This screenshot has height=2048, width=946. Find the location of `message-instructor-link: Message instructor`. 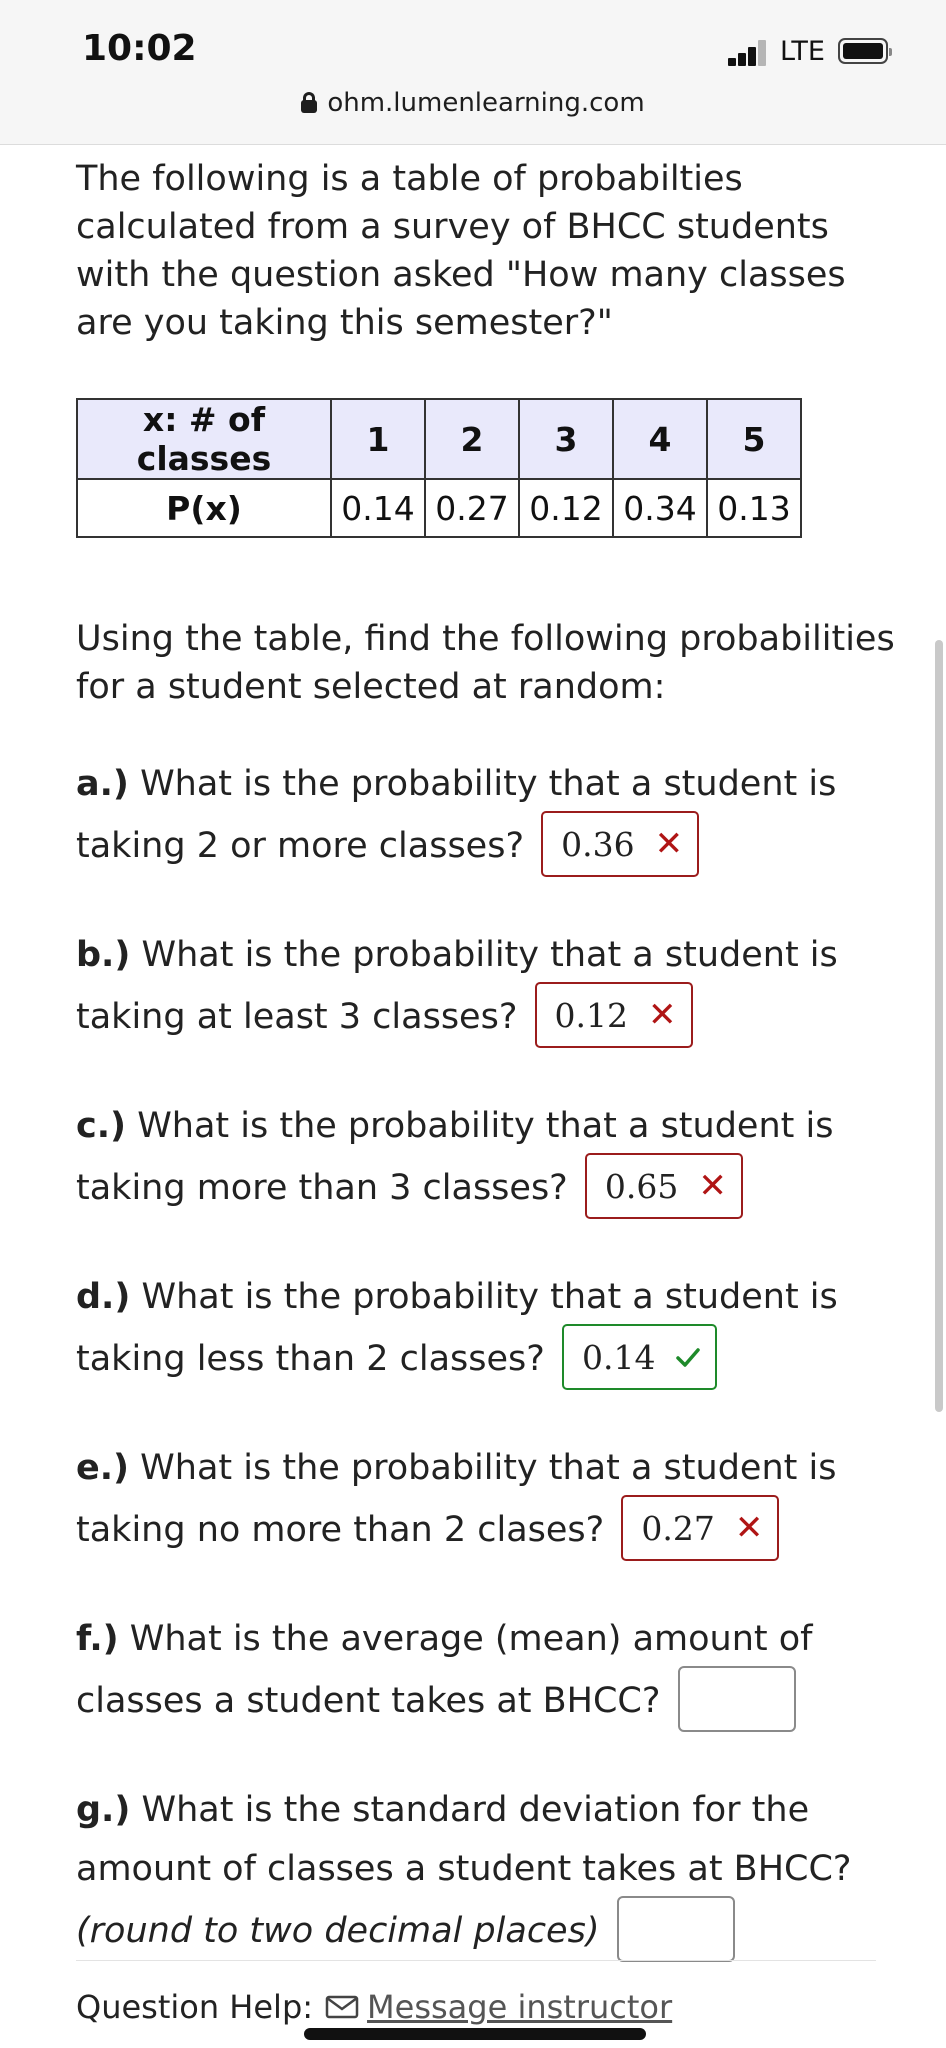

message-instructor-link: Message instructor is located at coordinates (498, 2007).